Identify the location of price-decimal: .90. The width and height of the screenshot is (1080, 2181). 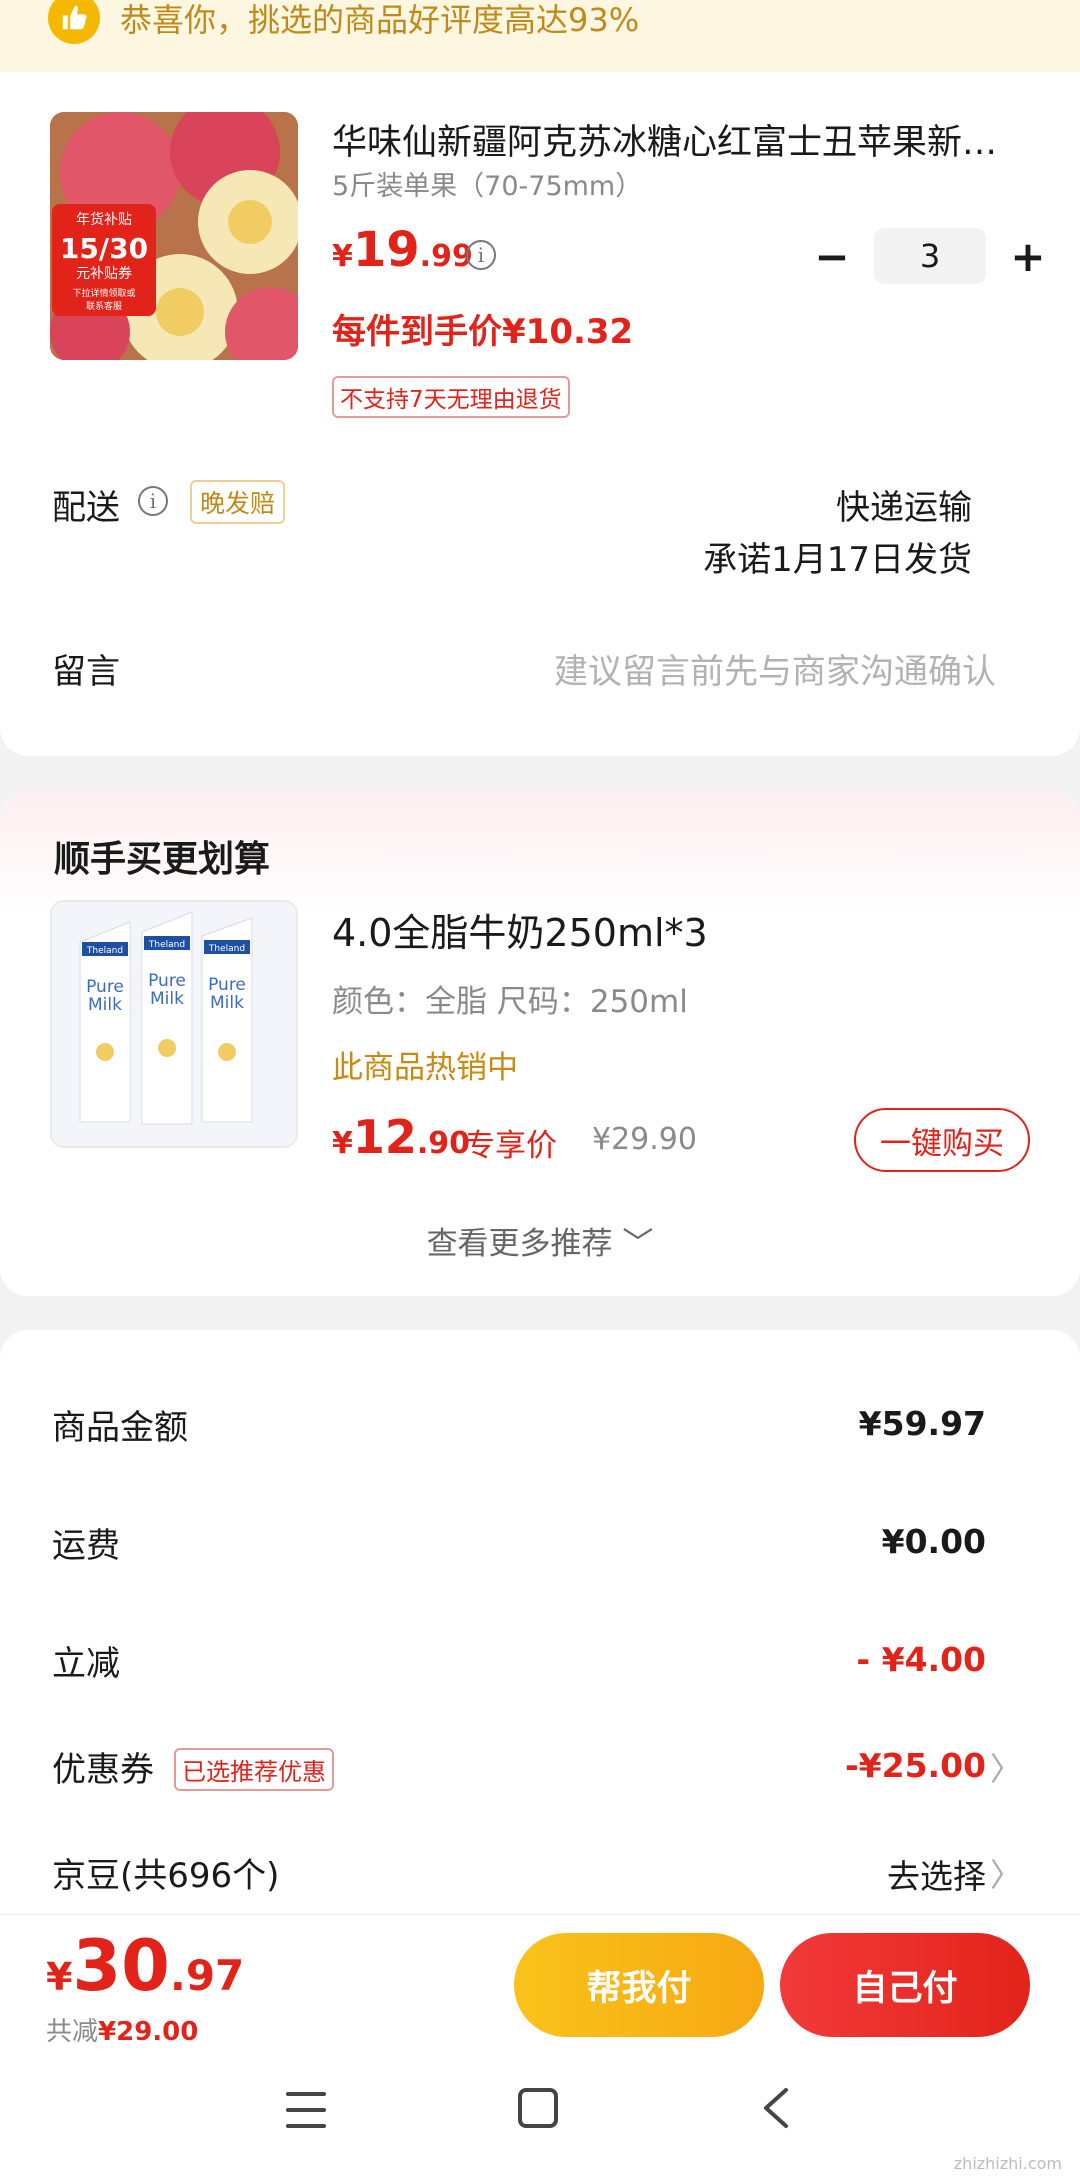
(443, 1143).